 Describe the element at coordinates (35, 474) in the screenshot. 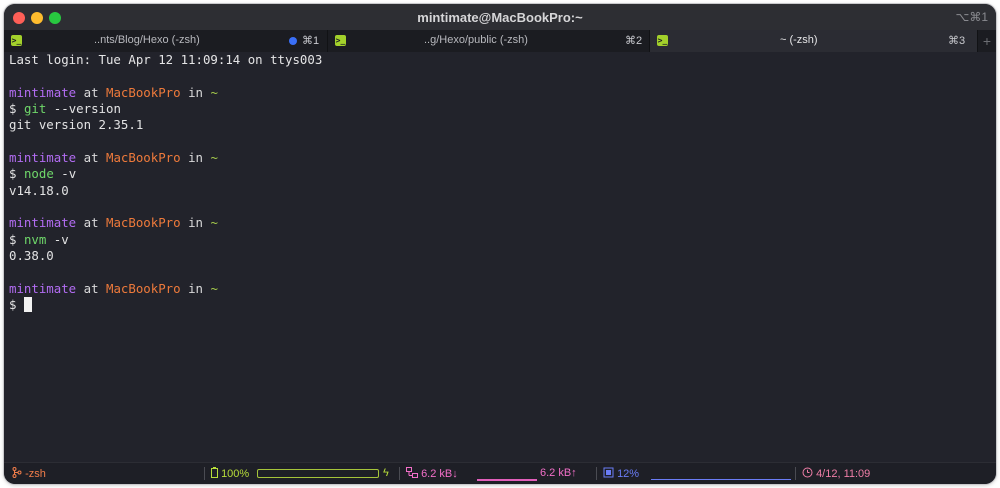

I see `shell-name: -zsh` at that location.